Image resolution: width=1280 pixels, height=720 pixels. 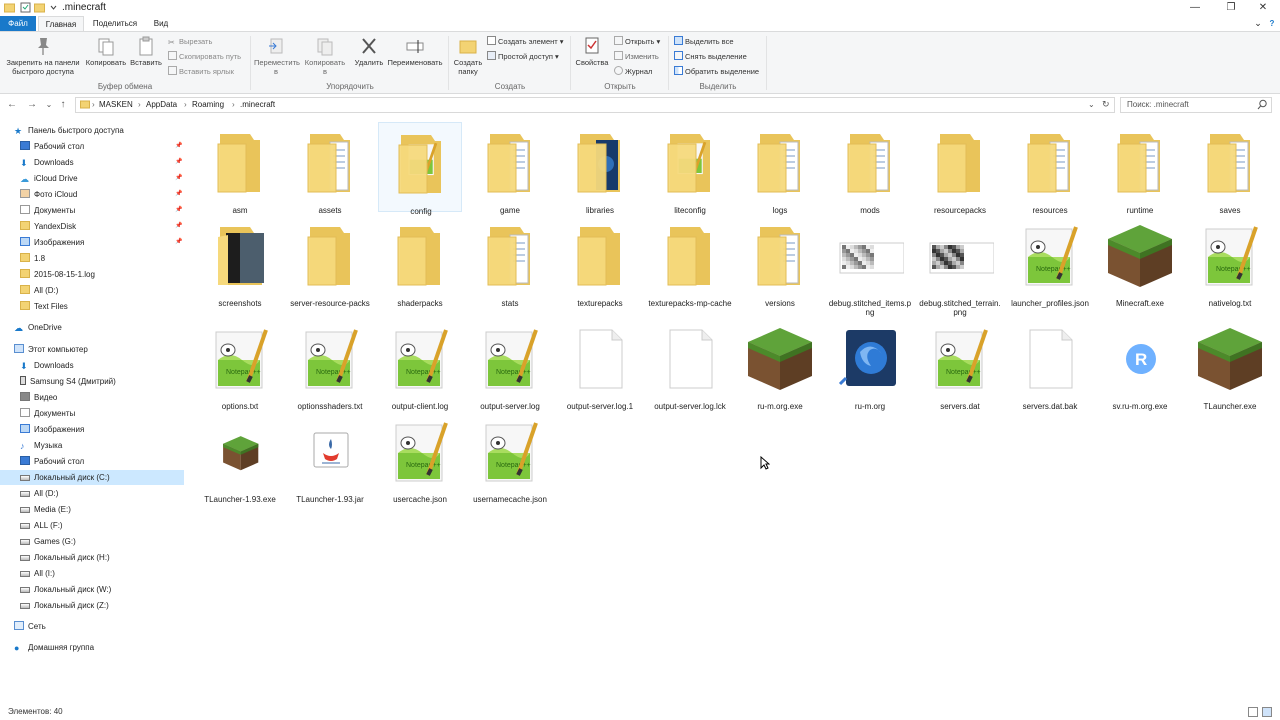 I want to click on minimize-button: —, so click(x=1195, y=8).